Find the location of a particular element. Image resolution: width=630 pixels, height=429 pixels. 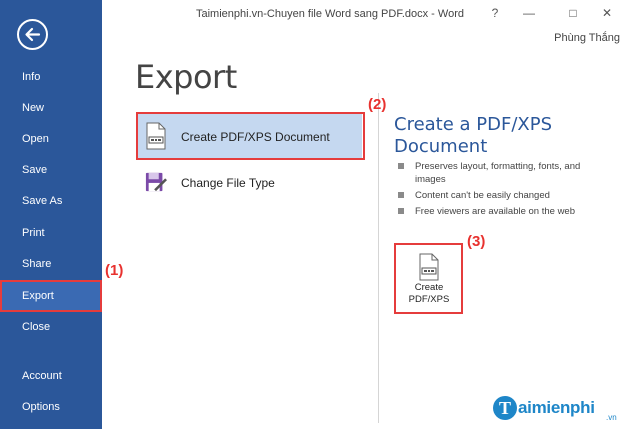

annotation-step-2: (2) is located at coordinates (377, 104).